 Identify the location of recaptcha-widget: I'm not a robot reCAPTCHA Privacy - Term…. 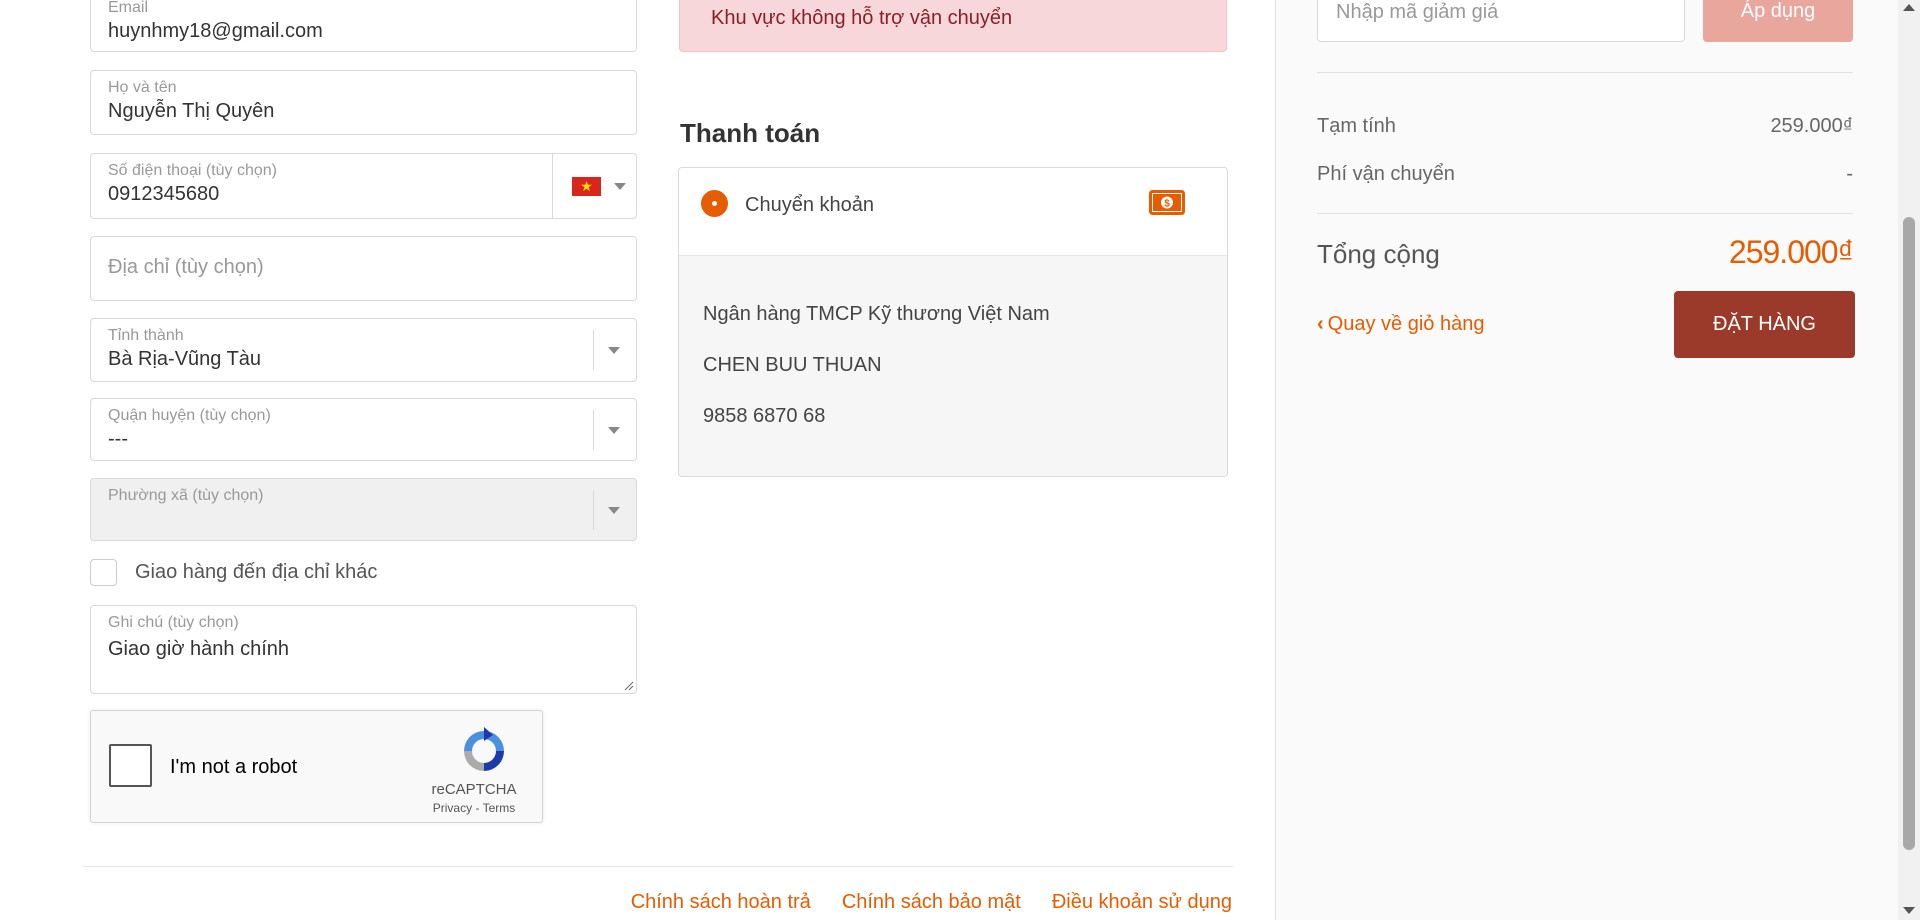
(316, 766).